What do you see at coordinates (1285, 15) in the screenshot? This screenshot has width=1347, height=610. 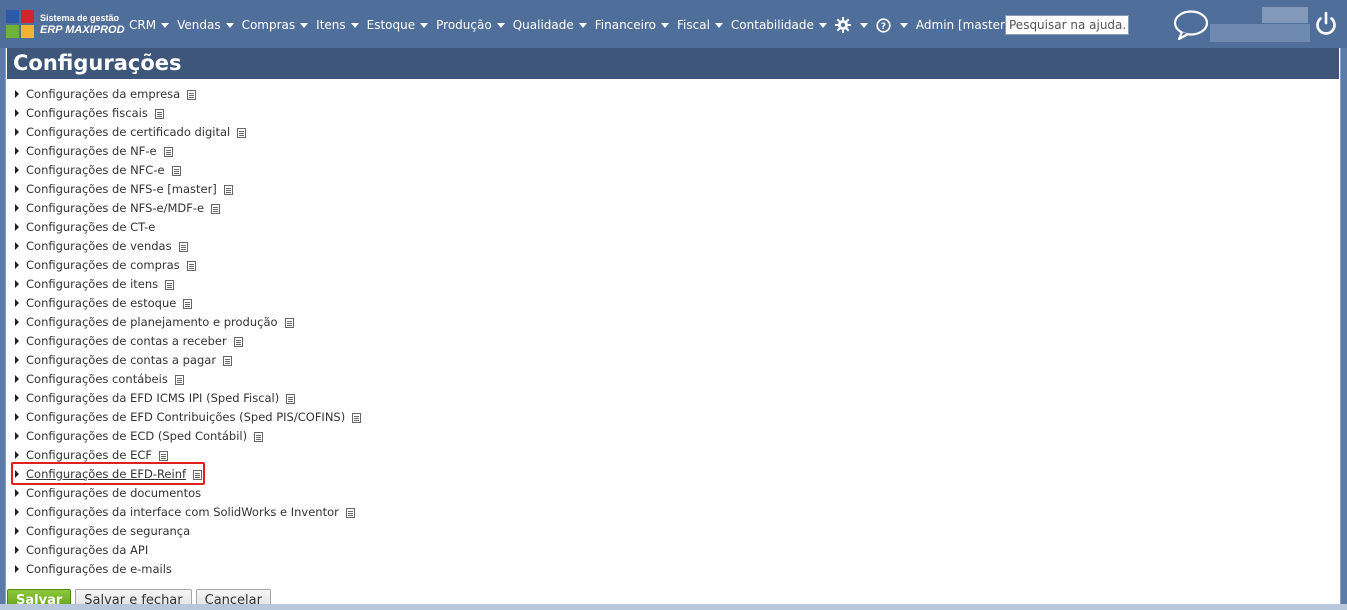 I see `blurred-area` at bounding box center [1285, 15].